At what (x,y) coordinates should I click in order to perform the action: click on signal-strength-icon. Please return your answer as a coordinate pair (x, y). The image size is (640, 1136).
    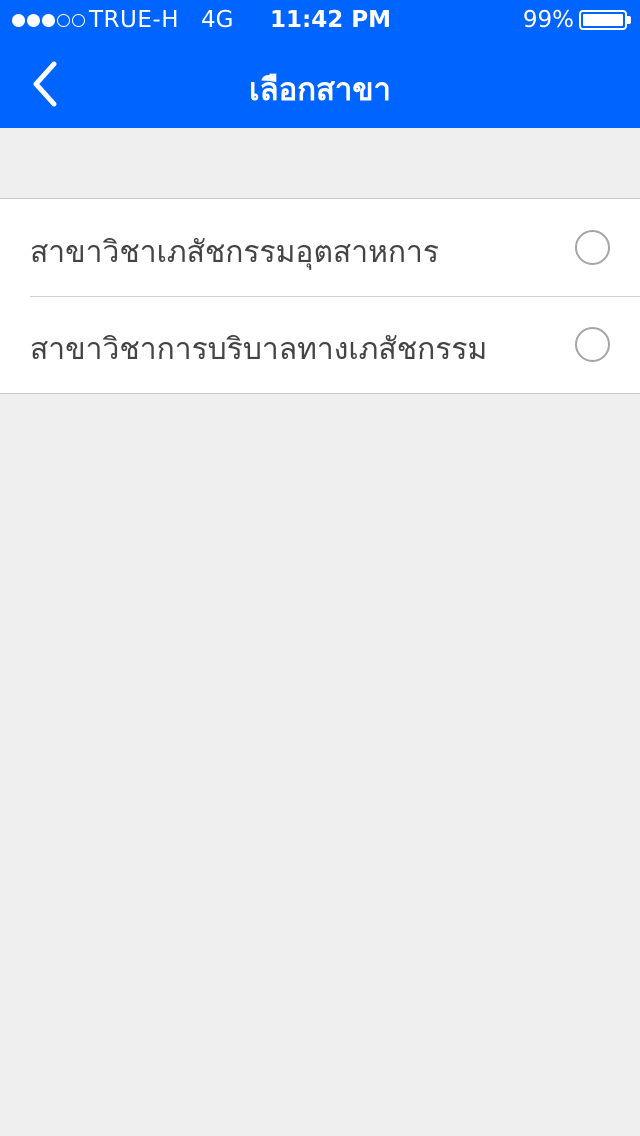
    Looking at the image, I should click on (48, 20).